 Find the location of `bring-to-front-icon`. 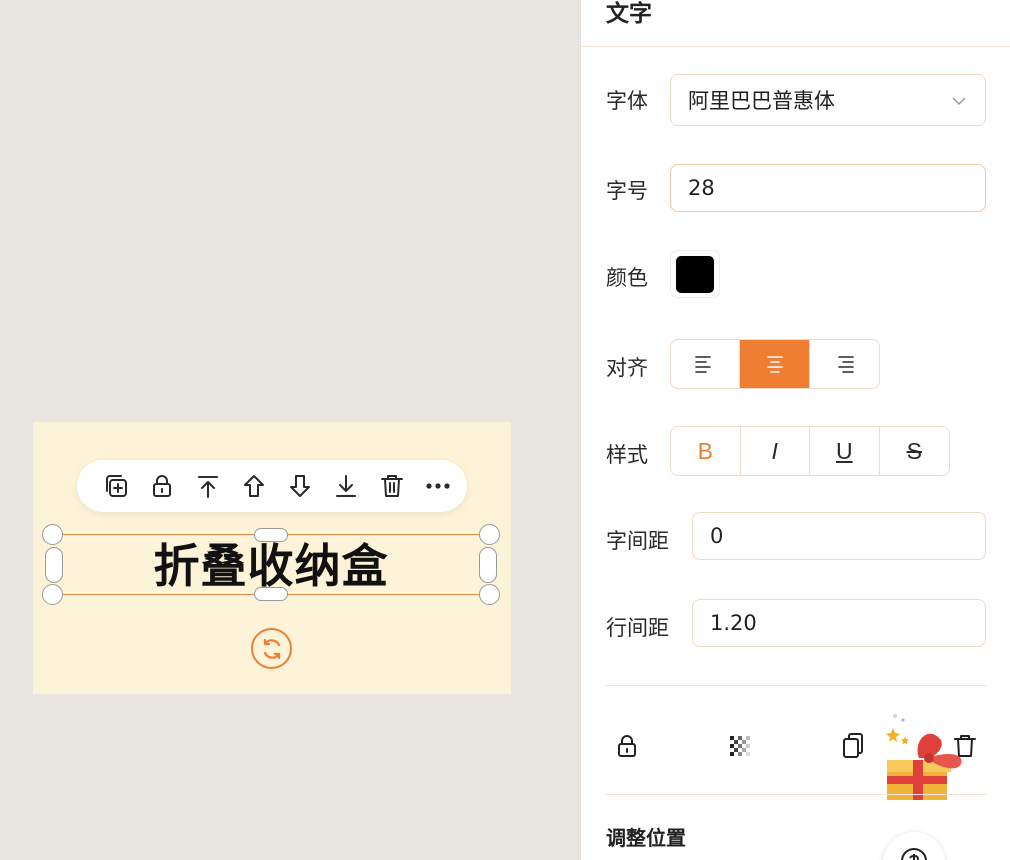

bring-to-front-icon is located at coordinates (208, 486).